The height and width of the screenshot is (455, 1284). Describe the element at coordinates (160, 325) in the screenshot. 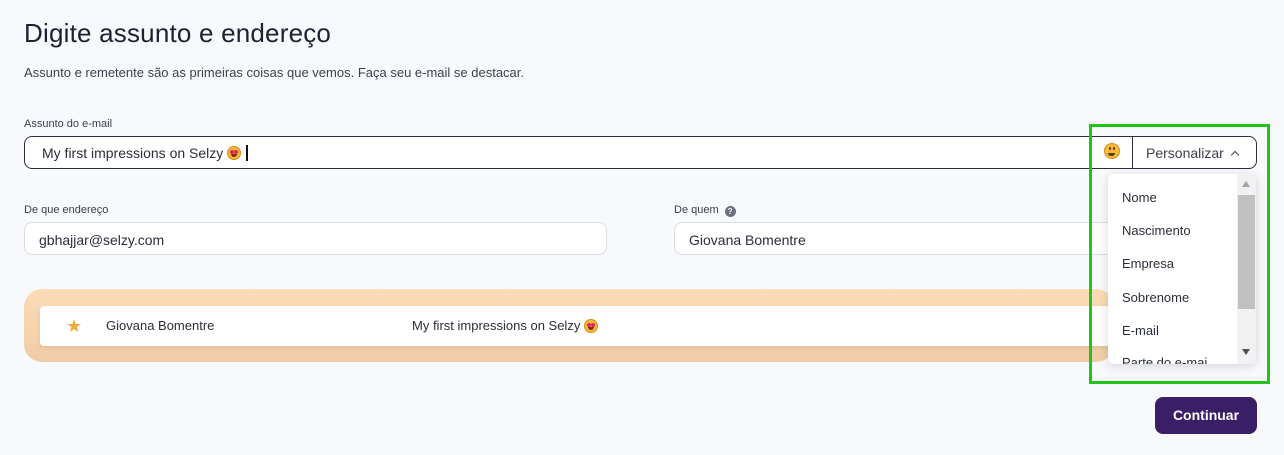

I see `preview-sender: Giovana Bomentre` at that location.